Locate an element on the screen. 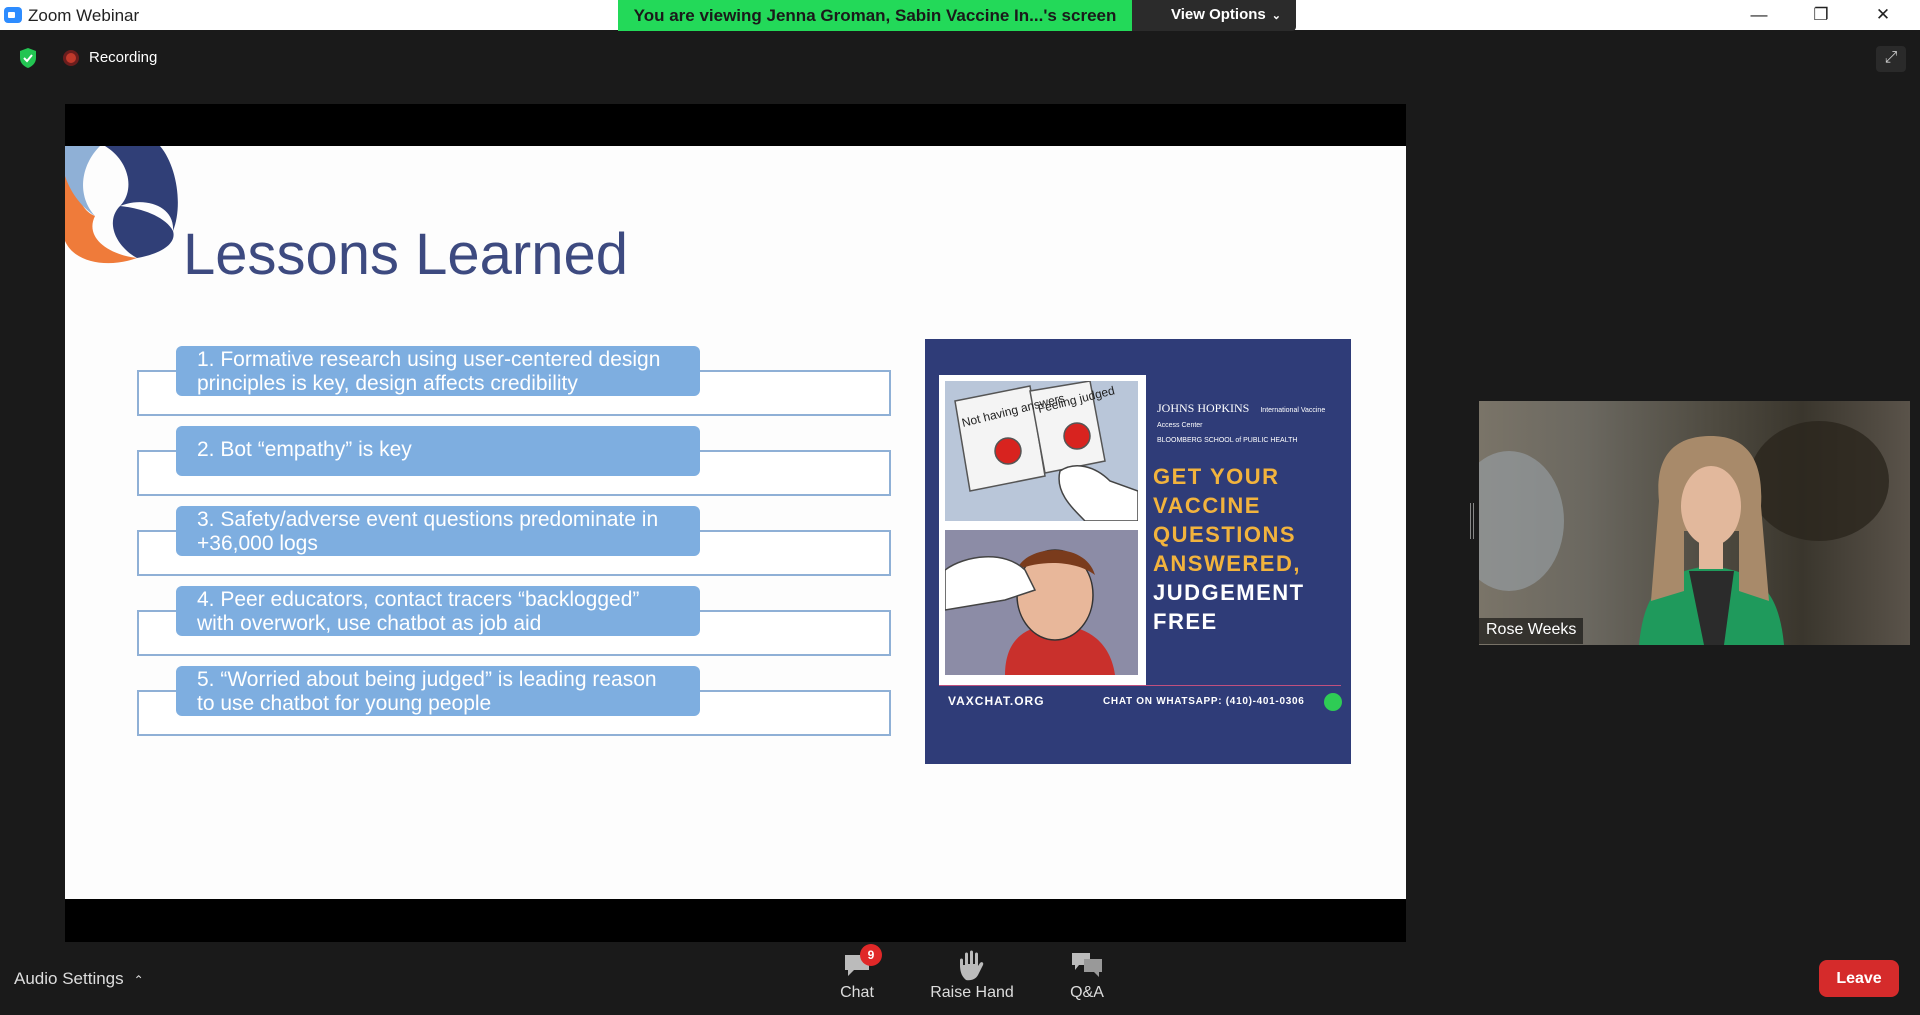 The height and width of the screenshot is (1015, 1920). panel-resize-handle is located at coordinates (1472, 521).